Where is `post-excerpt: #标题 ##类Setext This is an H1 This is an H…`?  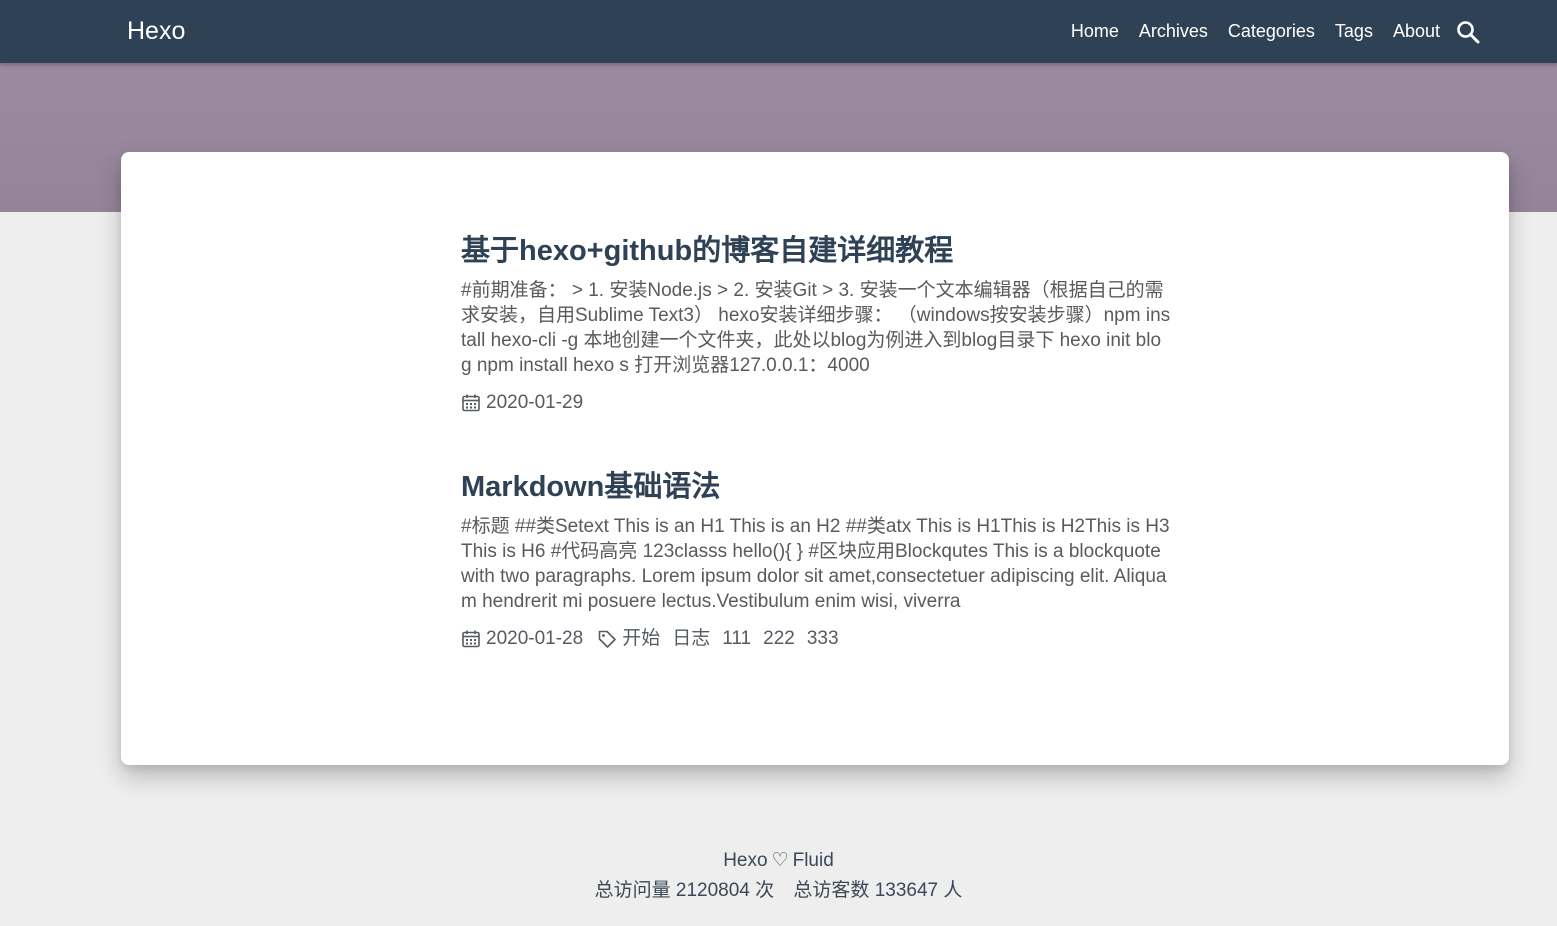 post-excerpt: #标题 ##类Setext This is an H1 This is an H… is located at coordinates (816, 564).